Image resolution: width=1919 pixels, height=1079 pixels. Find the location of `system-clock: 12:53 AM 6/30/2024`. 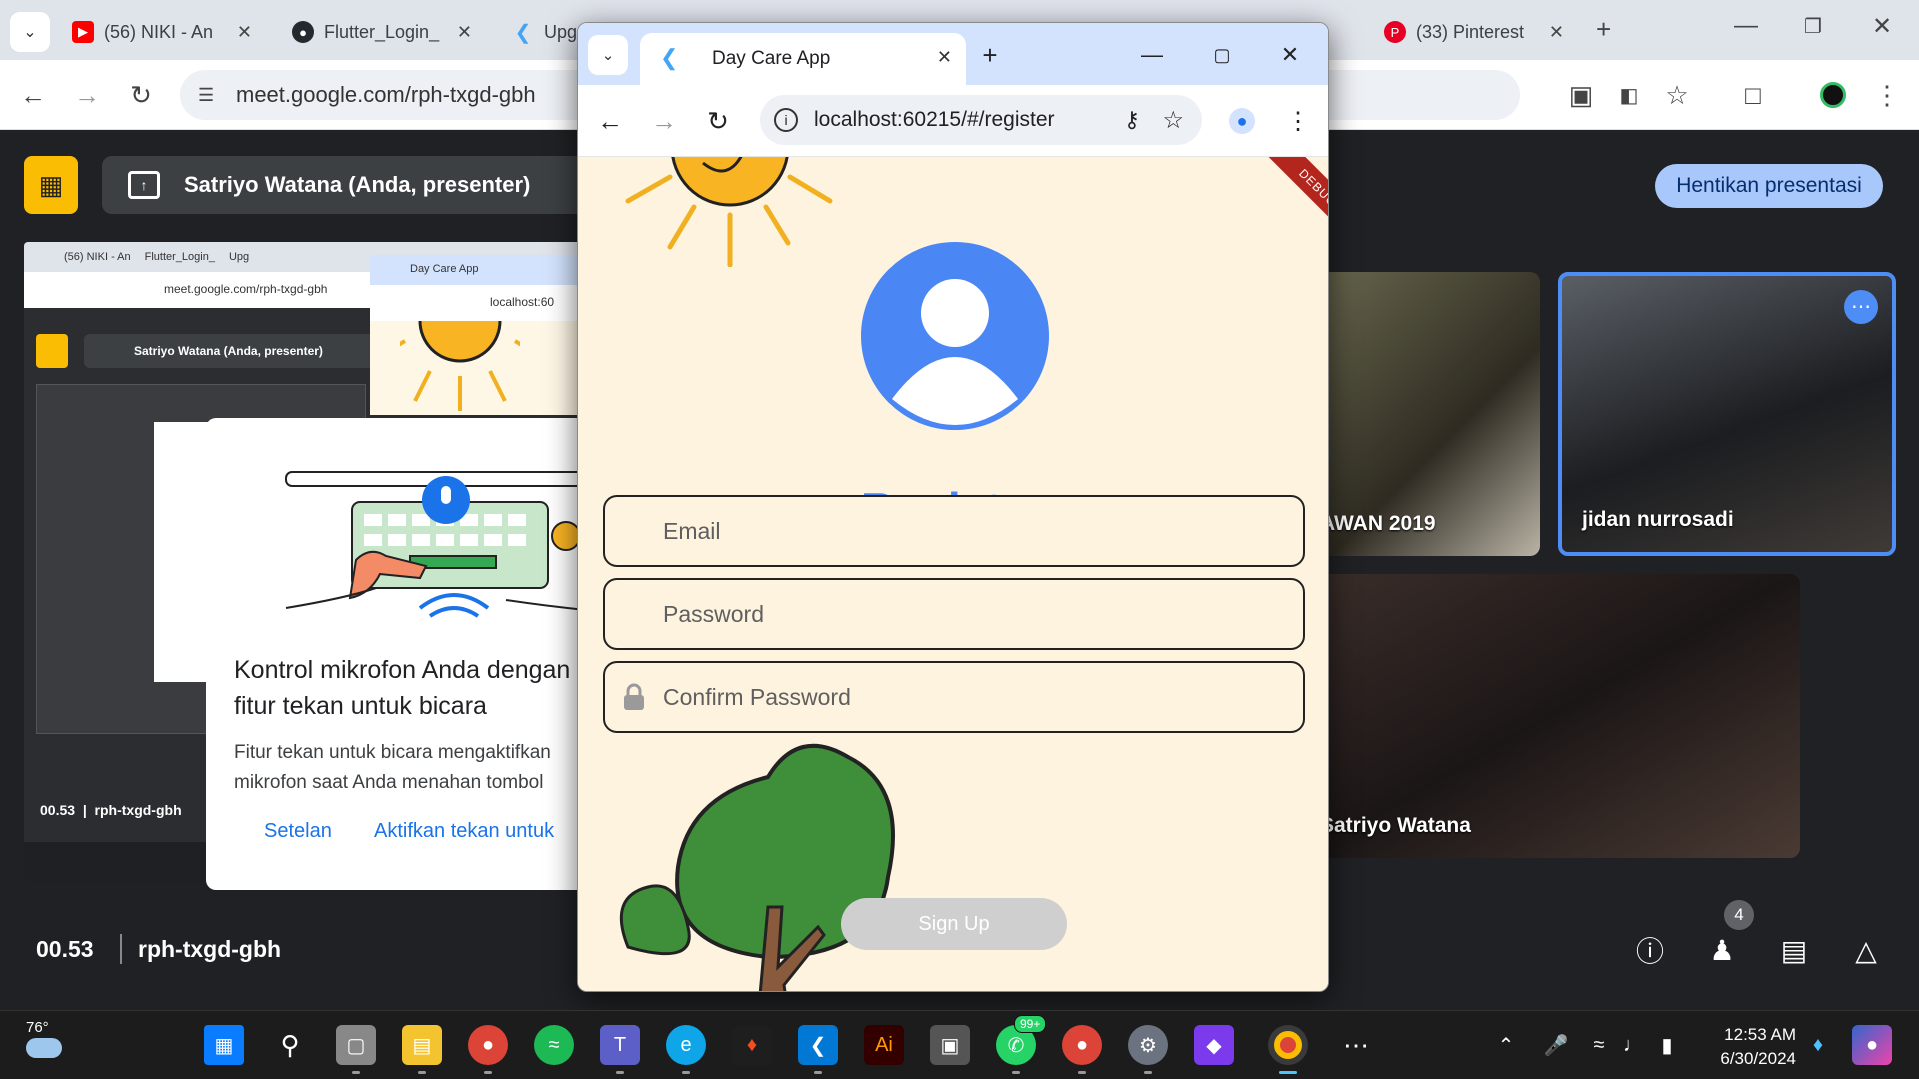

system-clock: 12:53 AM 6/30/2024 is located at coordinates (1748, 1047).